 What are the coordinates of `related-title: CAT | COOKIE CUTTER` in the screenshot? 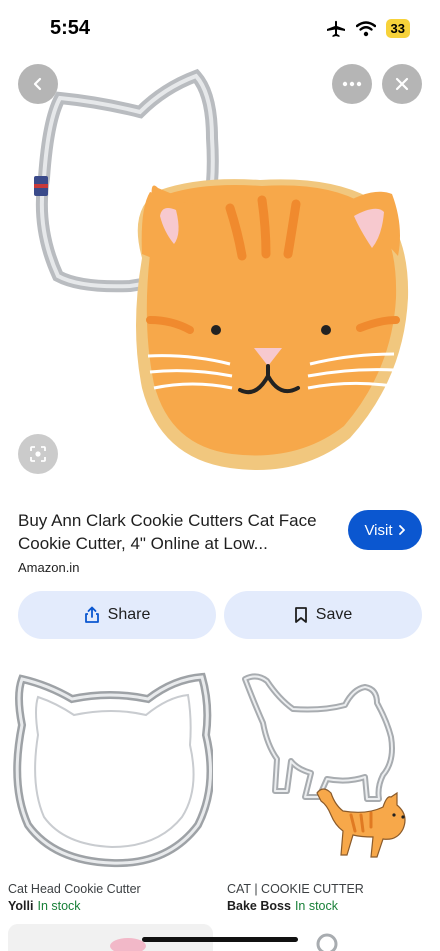 It's located at (295, 889).